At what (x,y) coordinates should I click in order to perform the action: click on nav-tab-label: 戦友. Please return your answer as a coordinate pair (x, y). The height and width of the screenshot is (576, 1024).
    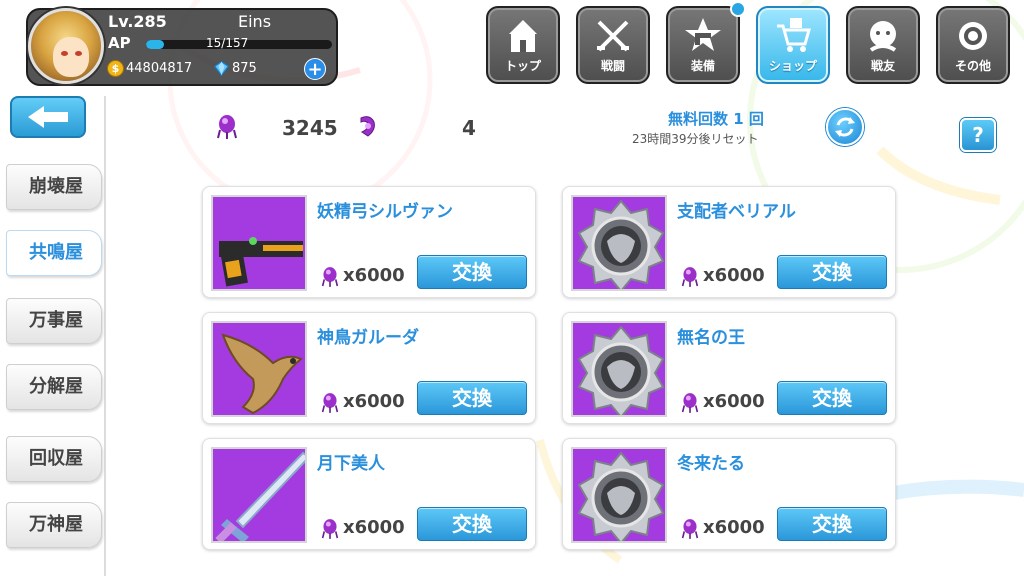
    Looking at the image, I should click on (882, 66).